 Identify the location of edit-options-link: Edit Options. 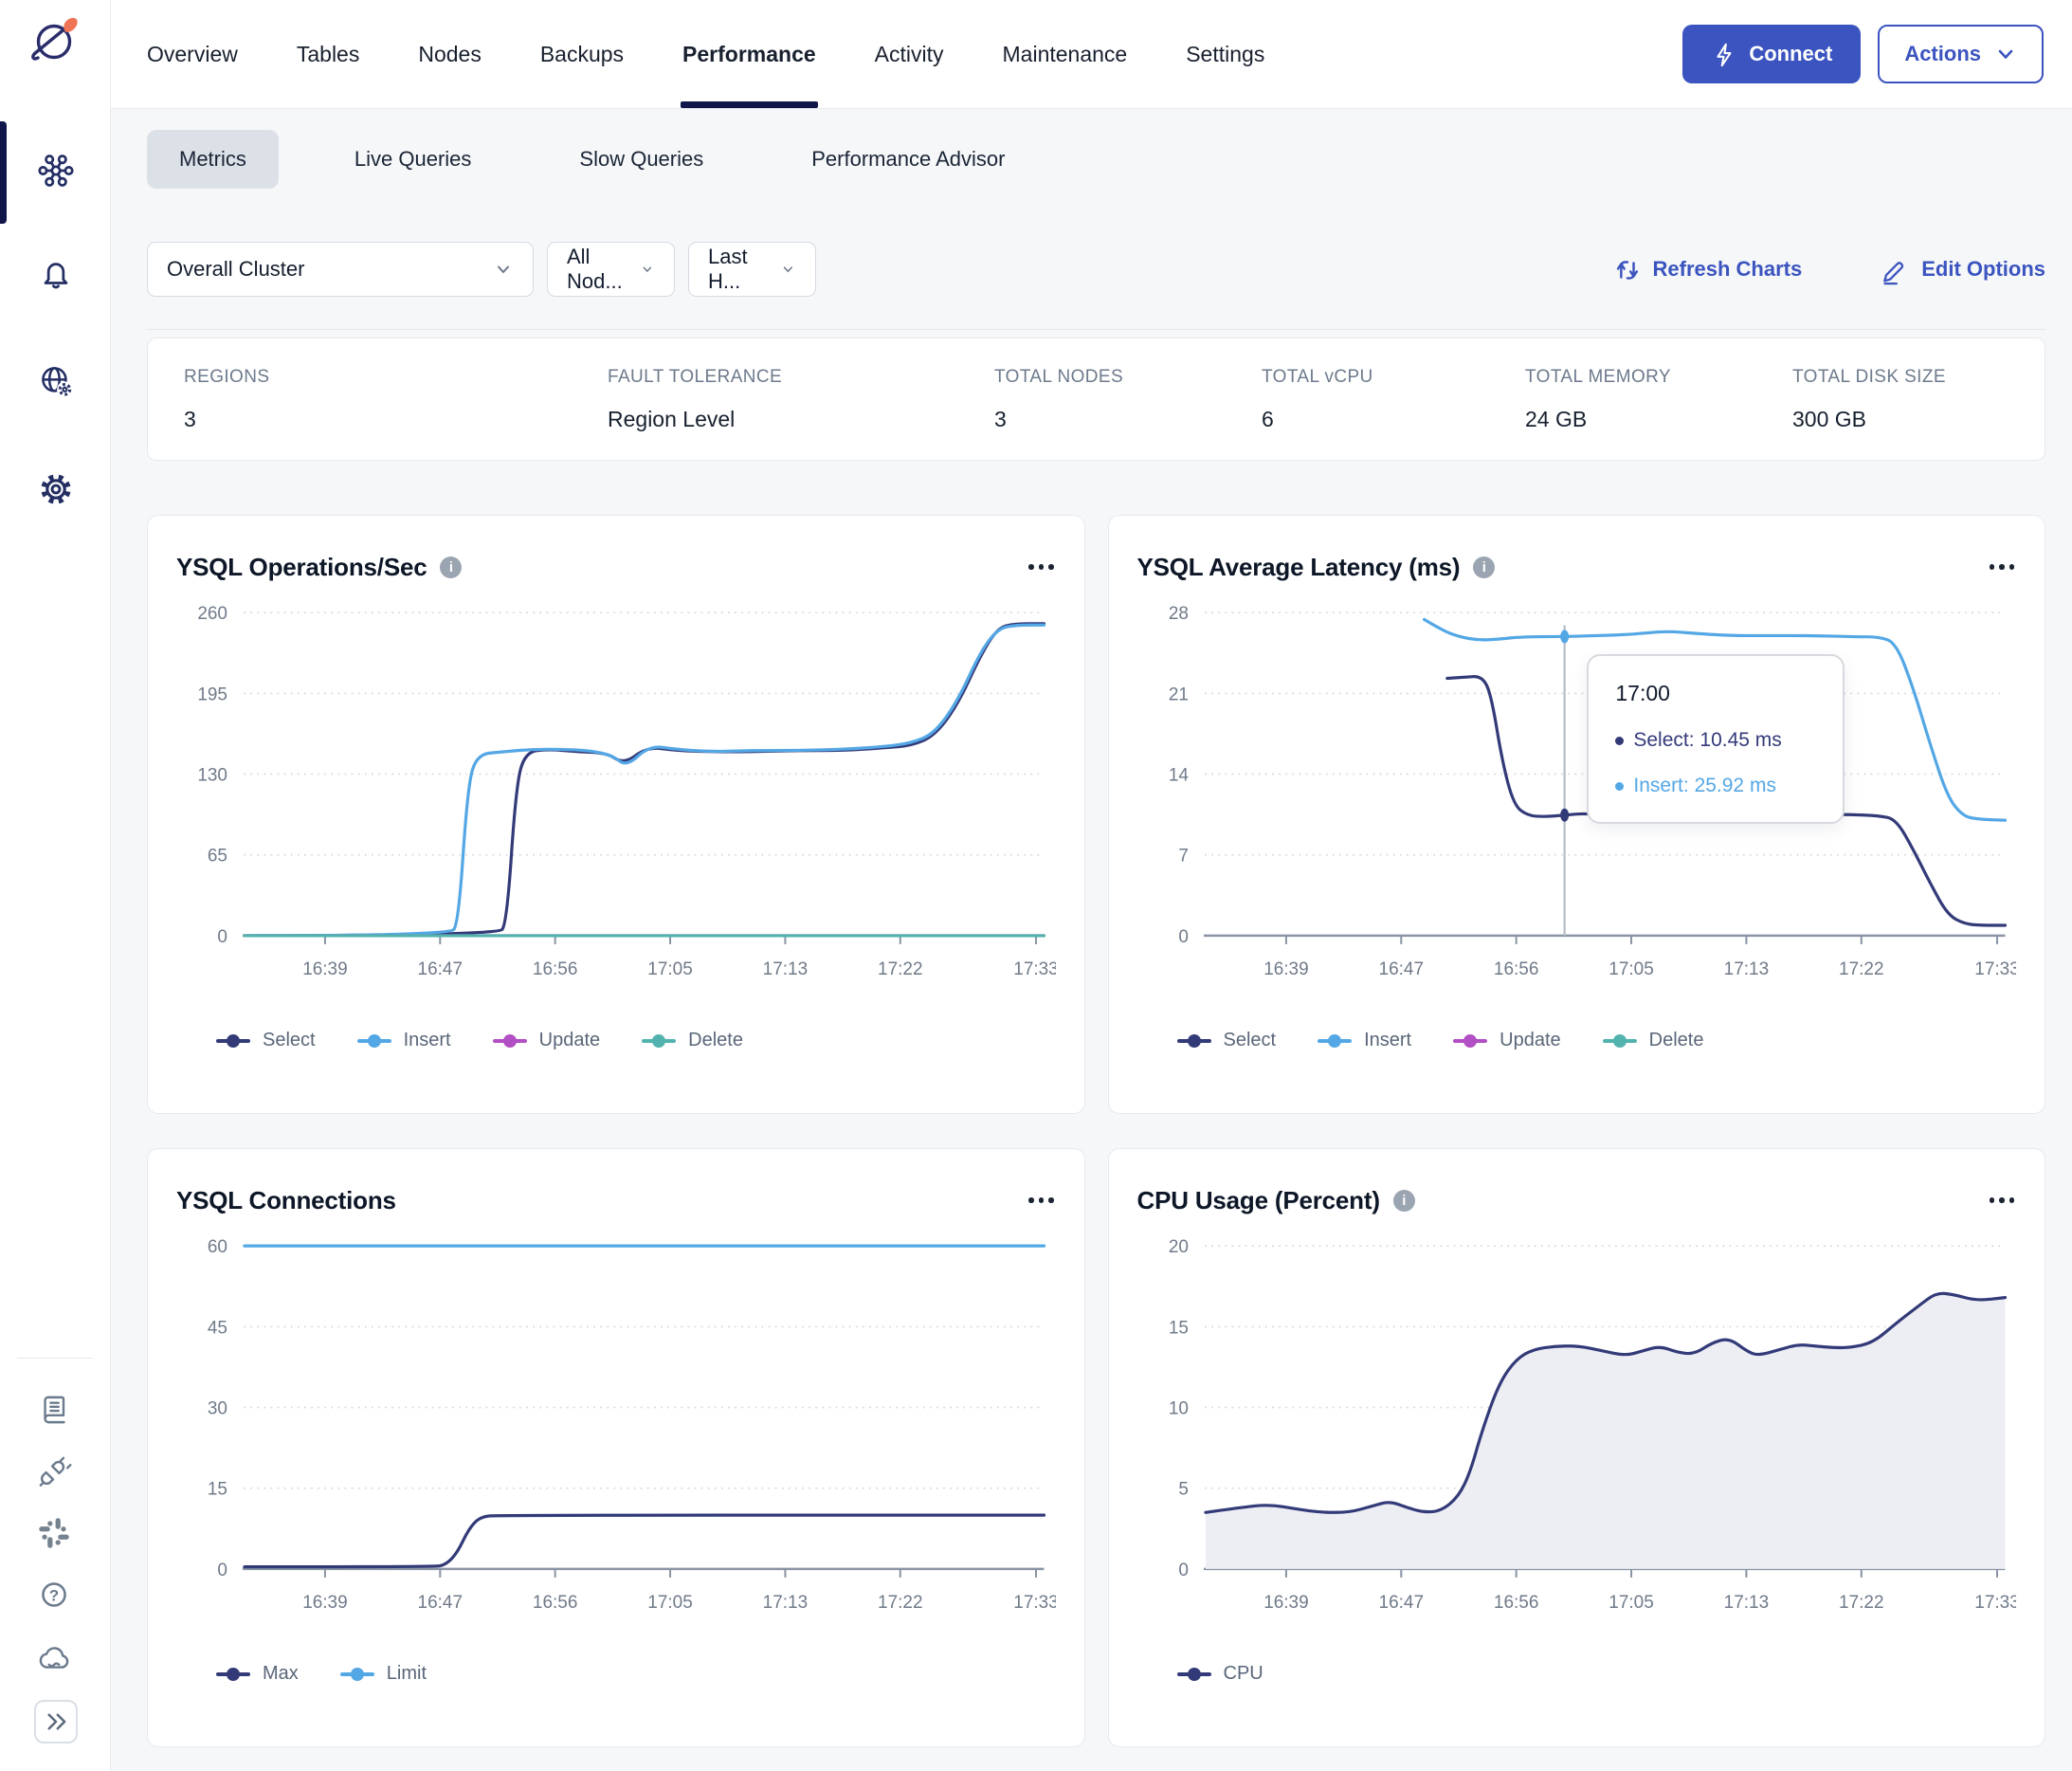
(1962, 269).